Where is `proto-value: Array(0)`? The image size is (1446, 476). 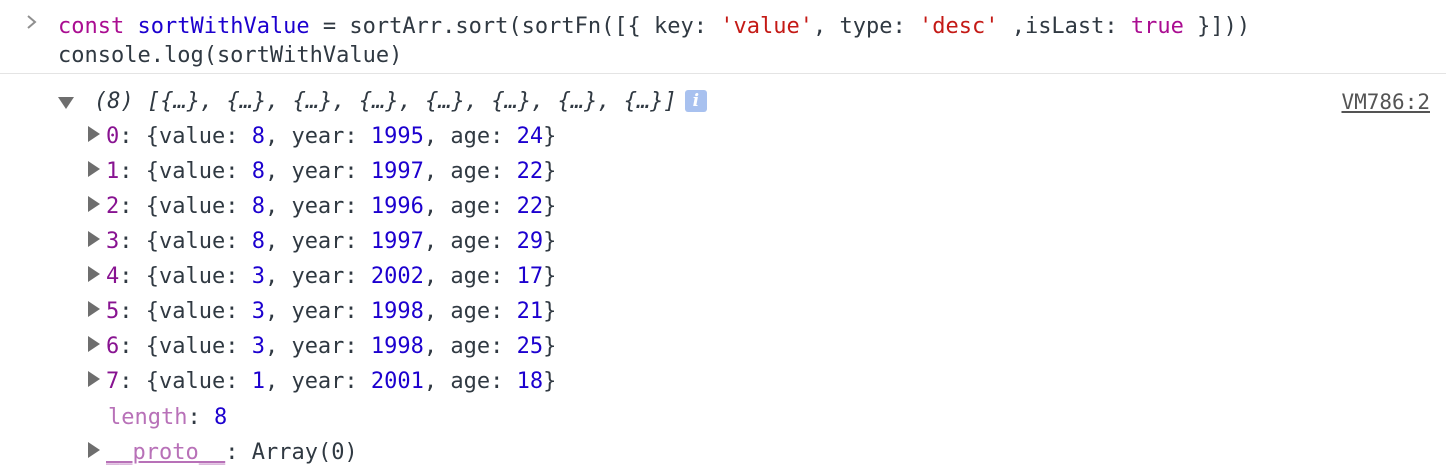 proto-value: Array(0) is located at coordinates (304, 452).